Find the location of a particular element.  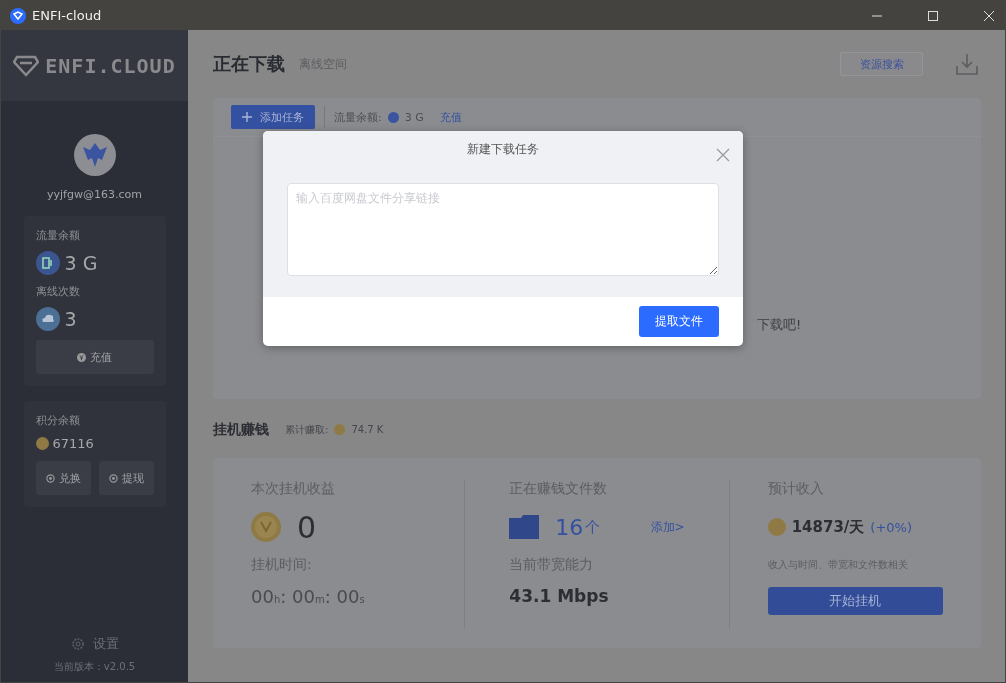

bandwidth-value: 43.1 Mbps is located at coordinates (559, 596).